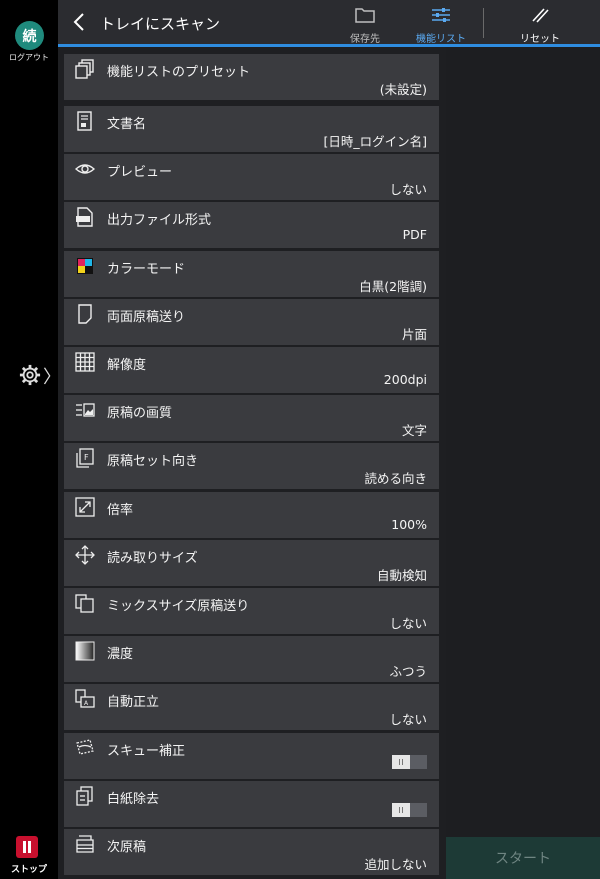 The height and width of the screenshot is (879, 600). What do you see at coordinates (85, 507) in the screenshot?
I see `zoom-icon` at bounding box center [85, 507].